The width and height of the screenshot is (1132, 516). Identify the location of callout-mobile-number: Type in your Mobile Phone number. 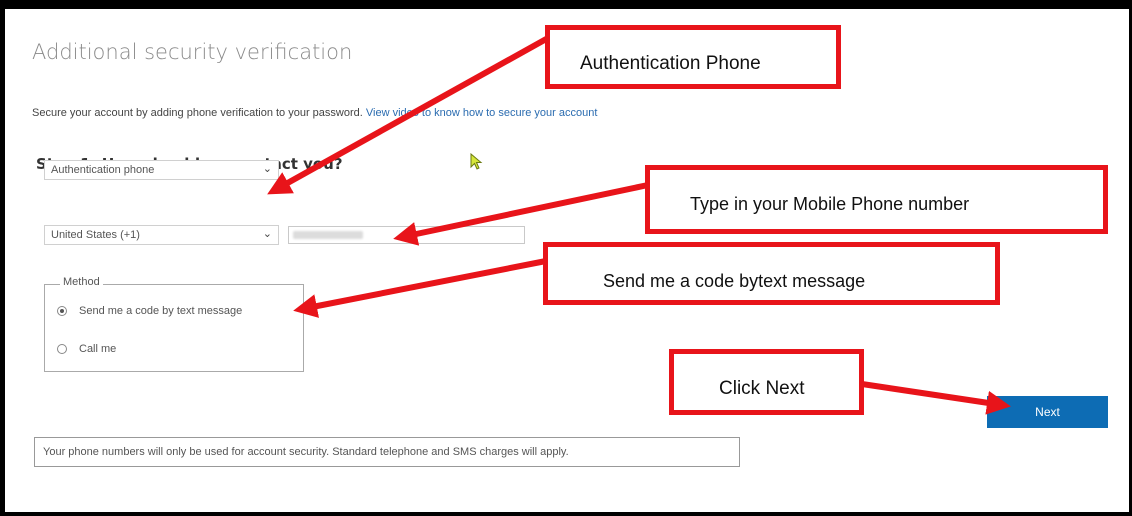
(876, 199).